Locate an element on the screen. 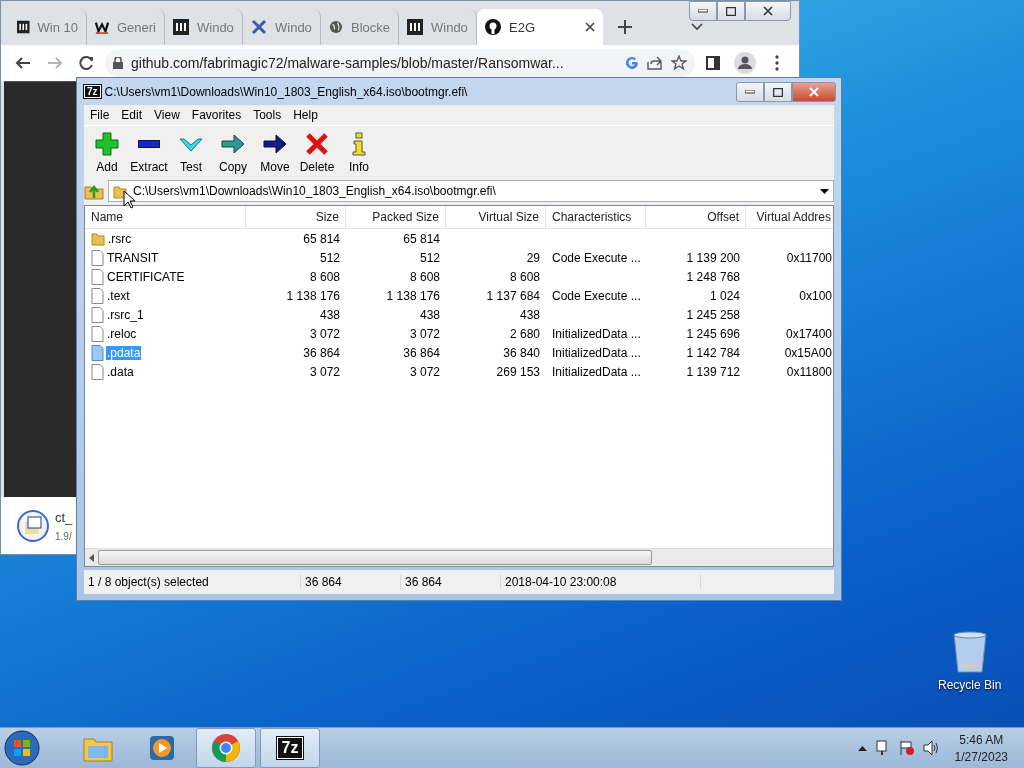  column-header: Virtual Size is located at coordinates (496, 217).